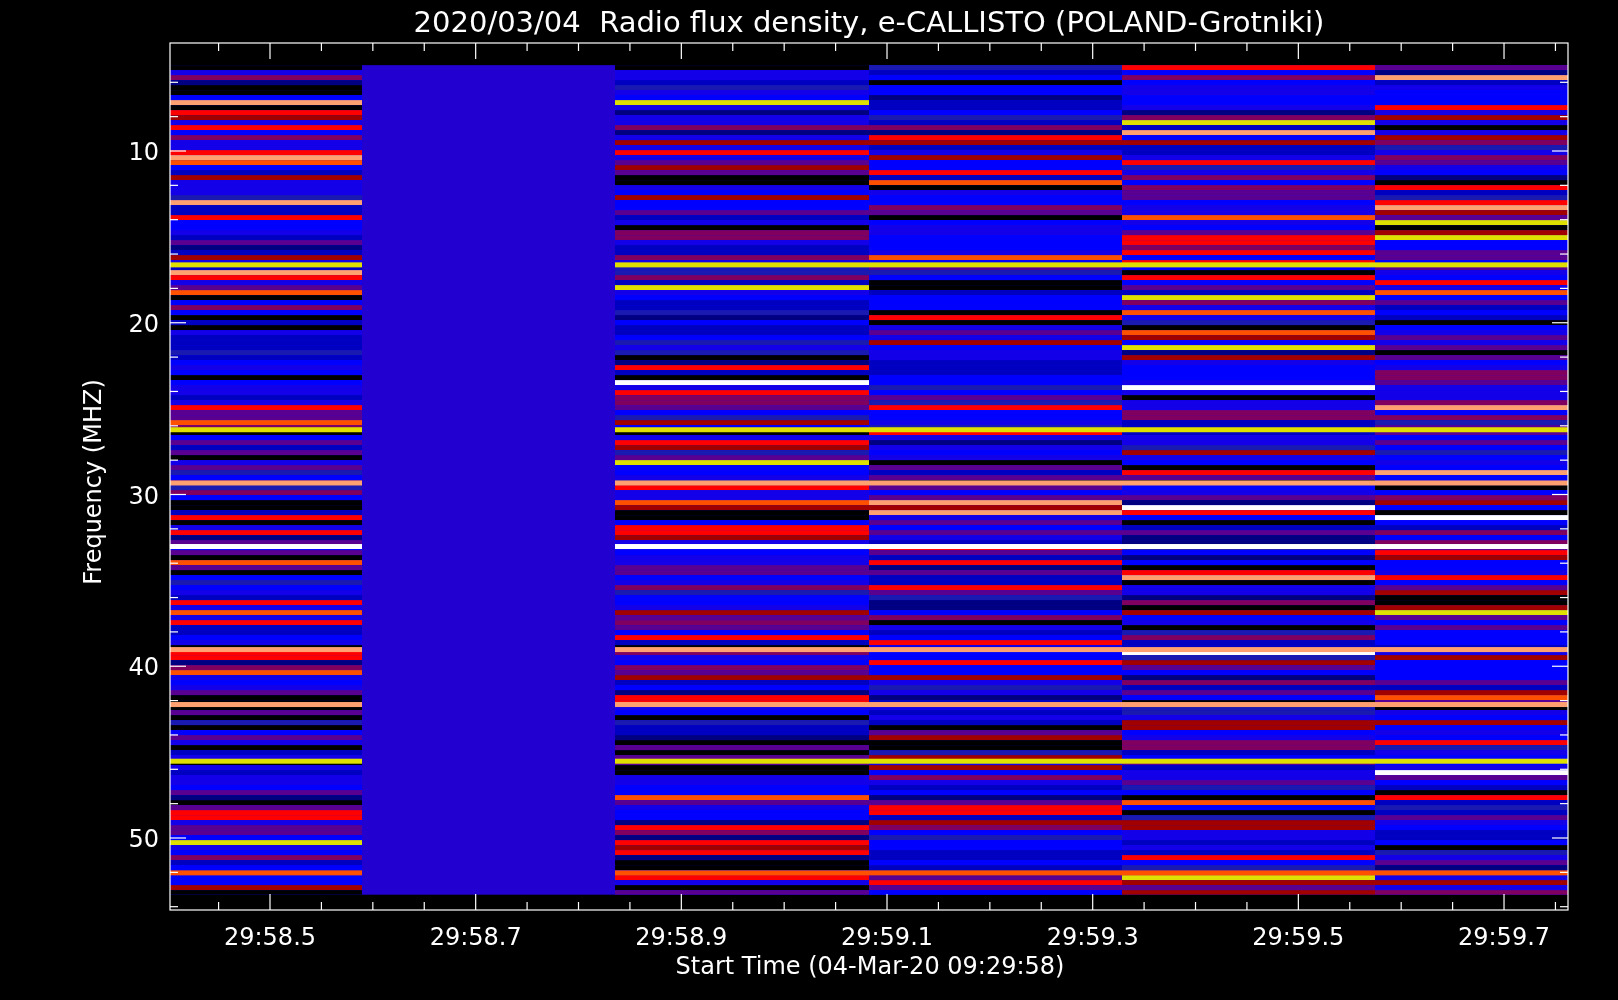  What do you see at coordinates (1298, 937) in the screenshot?
I see `x-tick-label: 29:59.5` at bounding box center [1298, 937].